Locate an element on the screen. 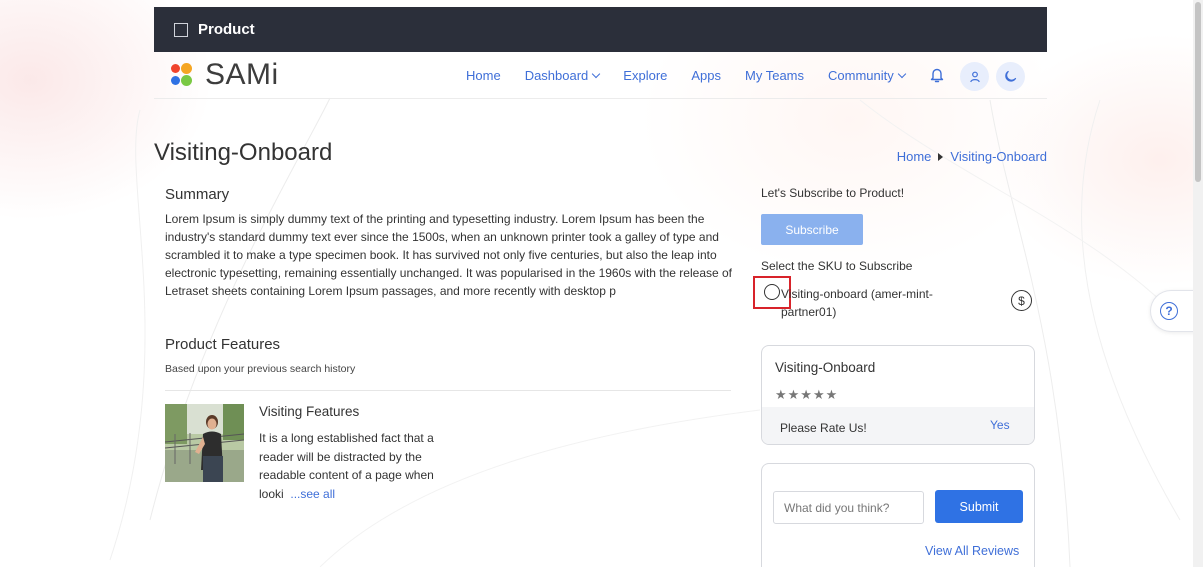 Image resolution: width=1203 pixels, height=567 pixels. person-photo-image is located at coordinates (204, 443).